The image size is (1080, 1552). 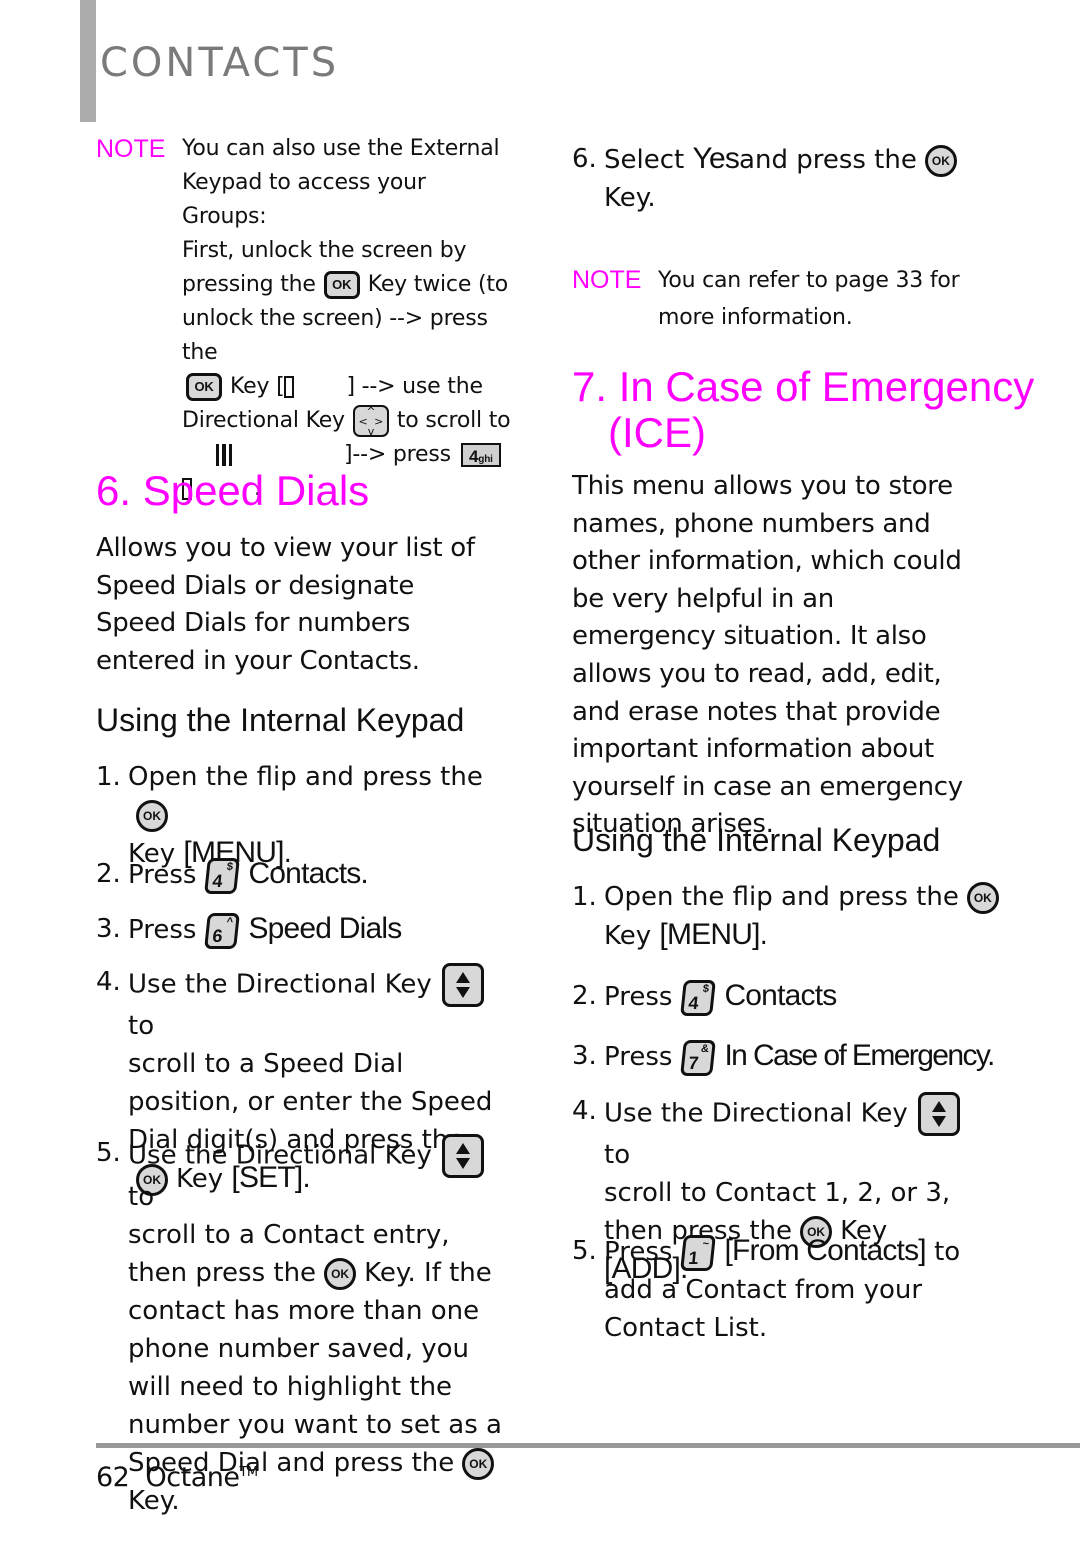 What do you see at coordinates (335, 335) in the screenshot?
I see `note-line: unlock the screen) --> press the` at bounding box center [335, 335].